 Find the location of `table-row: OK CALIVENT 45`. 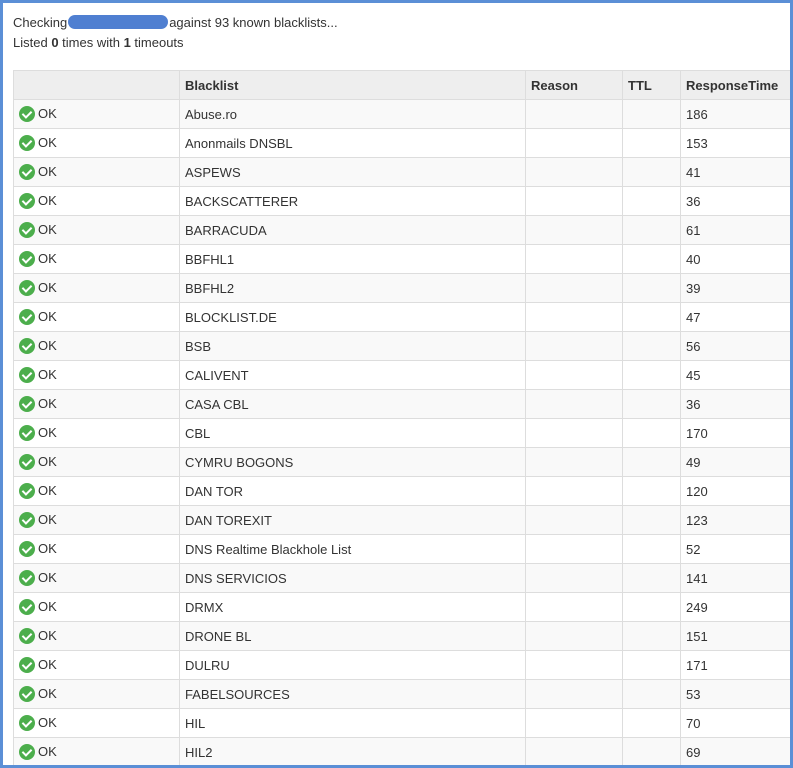

table-row: OK CALIVENT 45 is located at coordinates (401, 375).